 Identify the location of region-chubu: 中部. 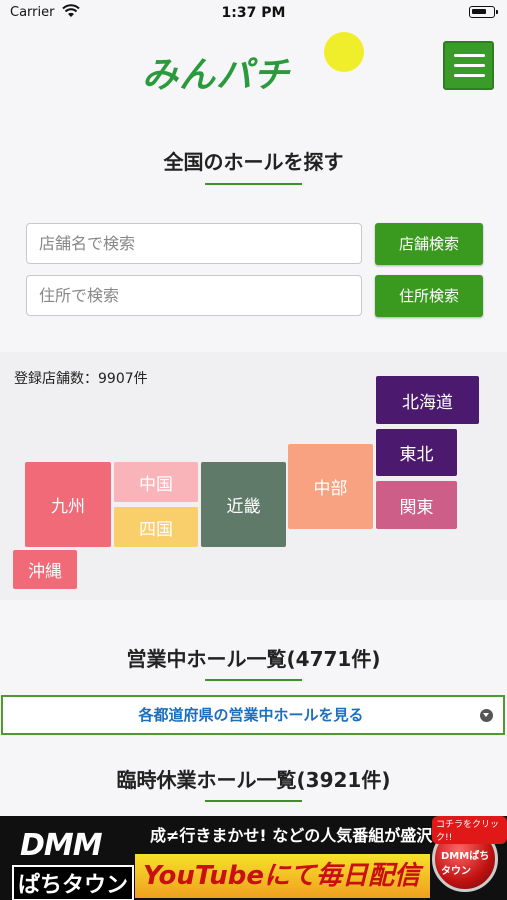
(330, 486).